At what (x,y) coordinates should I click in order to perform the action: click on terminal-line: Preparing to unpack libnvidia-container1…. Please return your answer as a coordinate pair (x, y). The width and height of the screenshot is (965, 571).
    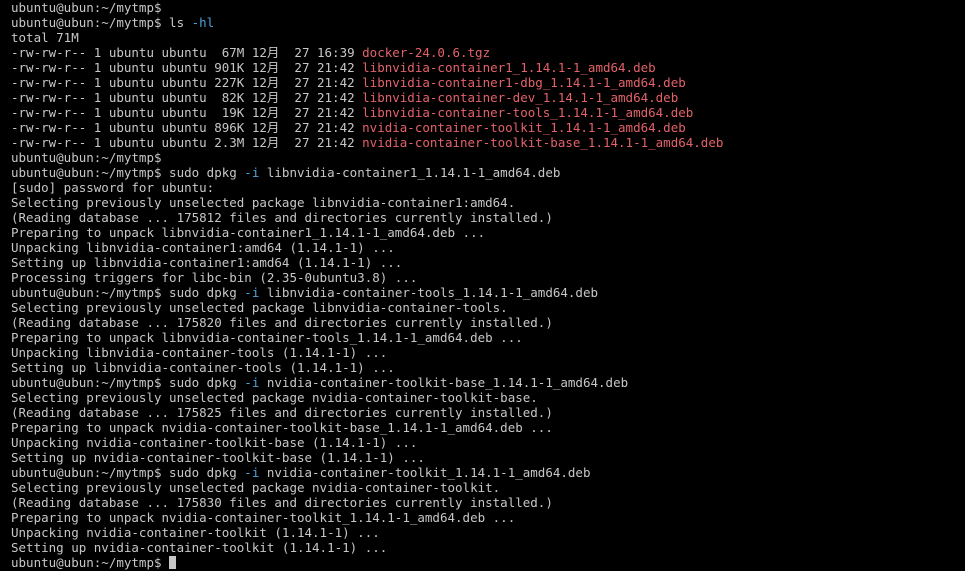
    Looking at the image, I should click on (488, 232).